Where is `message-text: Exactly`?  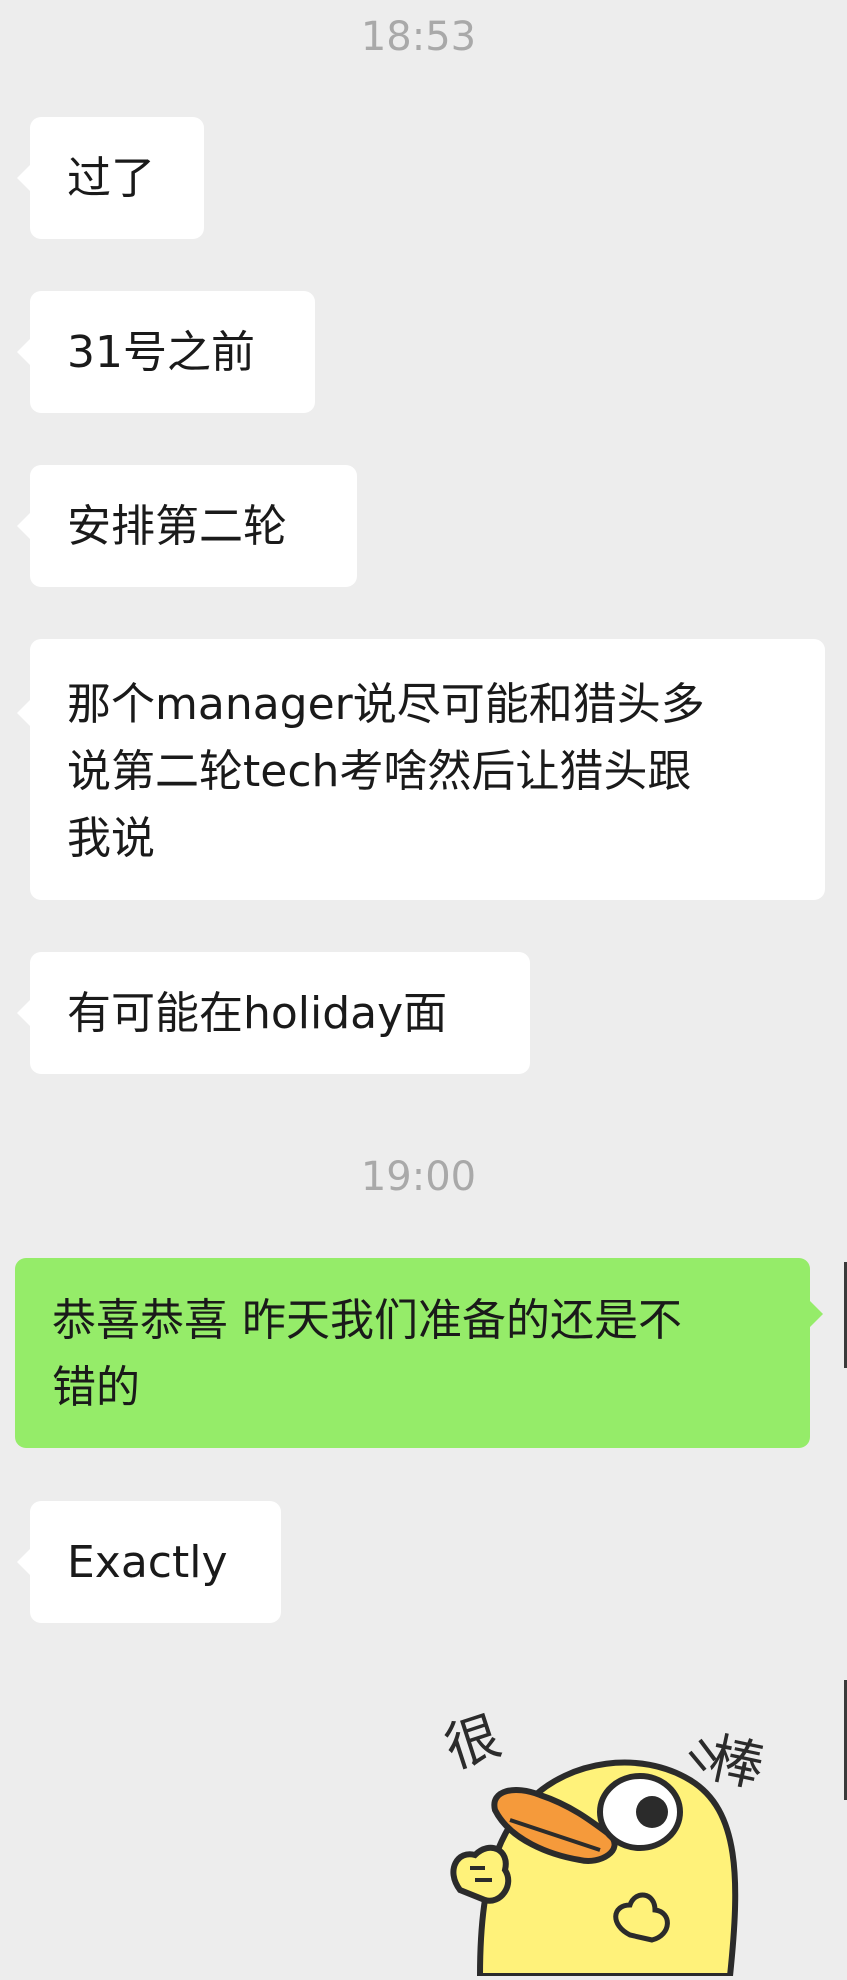
message-text: Exactly is located at coordinates (147, 1562).